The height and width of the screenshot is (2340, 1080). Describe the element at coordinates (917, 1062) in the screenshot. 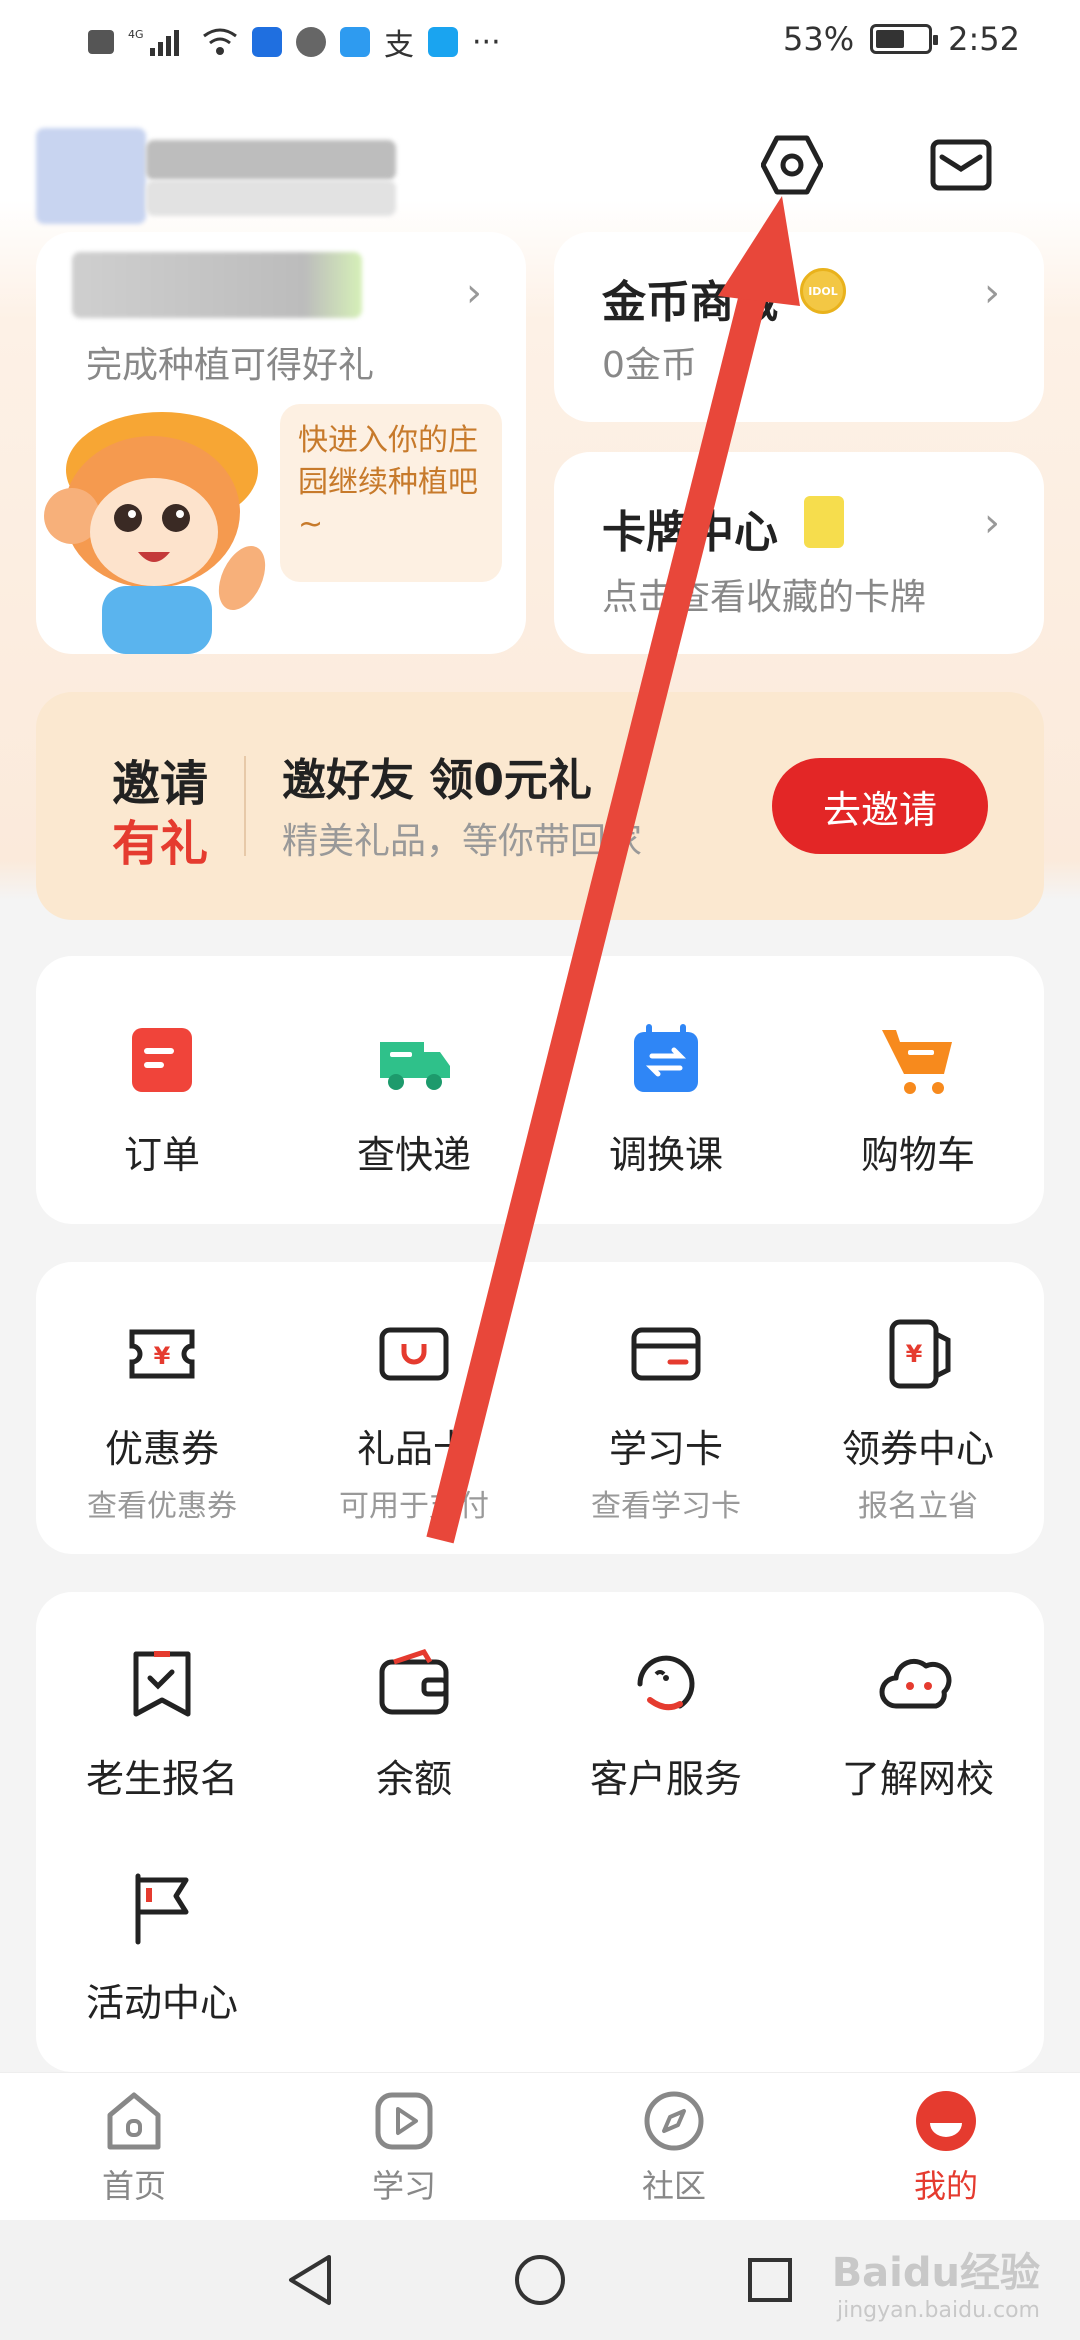

I see `cart-icon` at that location.